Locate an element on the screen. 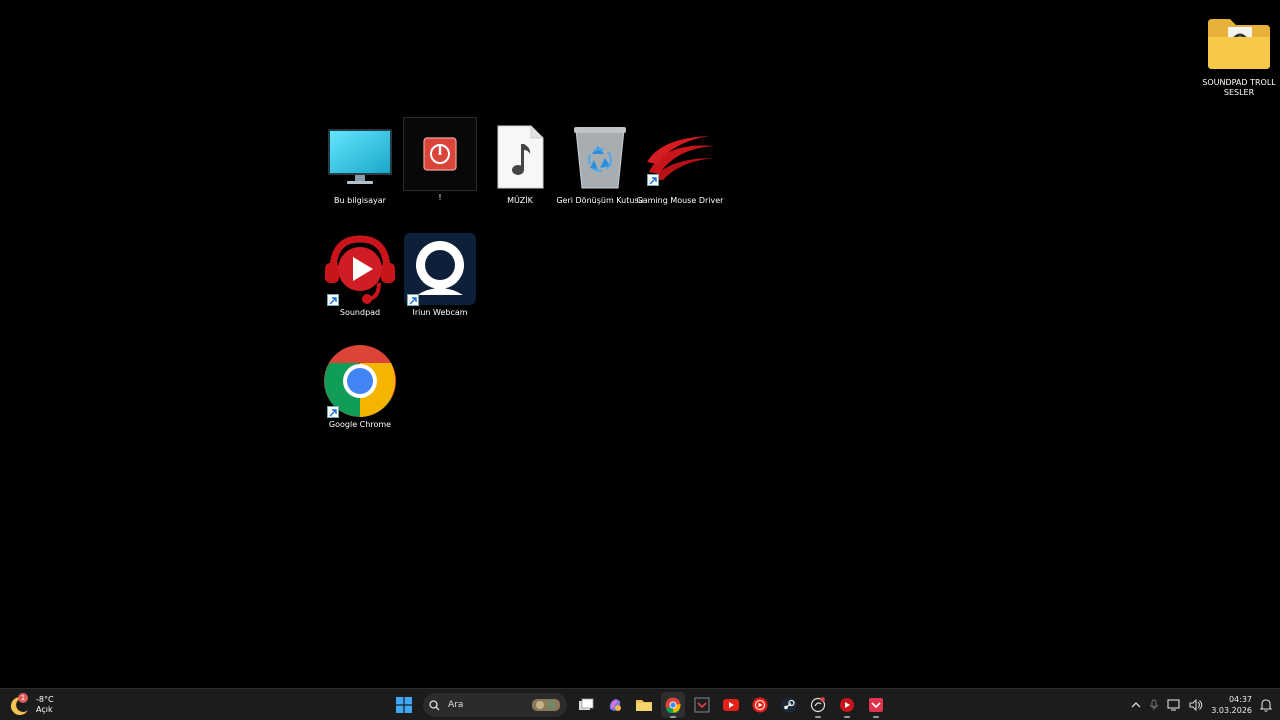 This screenshot has width=1280, height=720. taskbar: 1 -8°C Açık Ara 04:37 3.03.2026 is located at coordinates (640, 704).